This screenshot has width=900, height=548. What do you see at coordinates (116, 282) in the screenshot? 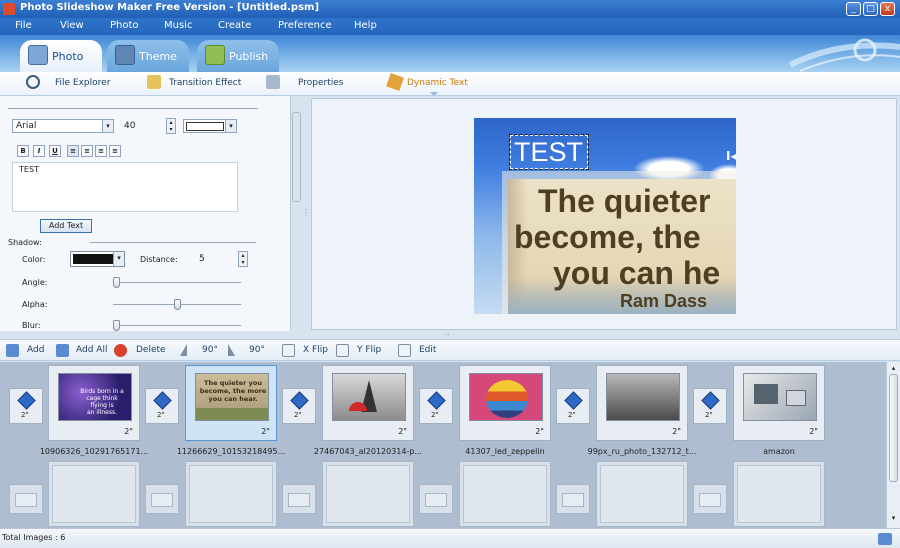
I see `angle-slider-thumb` at bounding box center [116, 282].